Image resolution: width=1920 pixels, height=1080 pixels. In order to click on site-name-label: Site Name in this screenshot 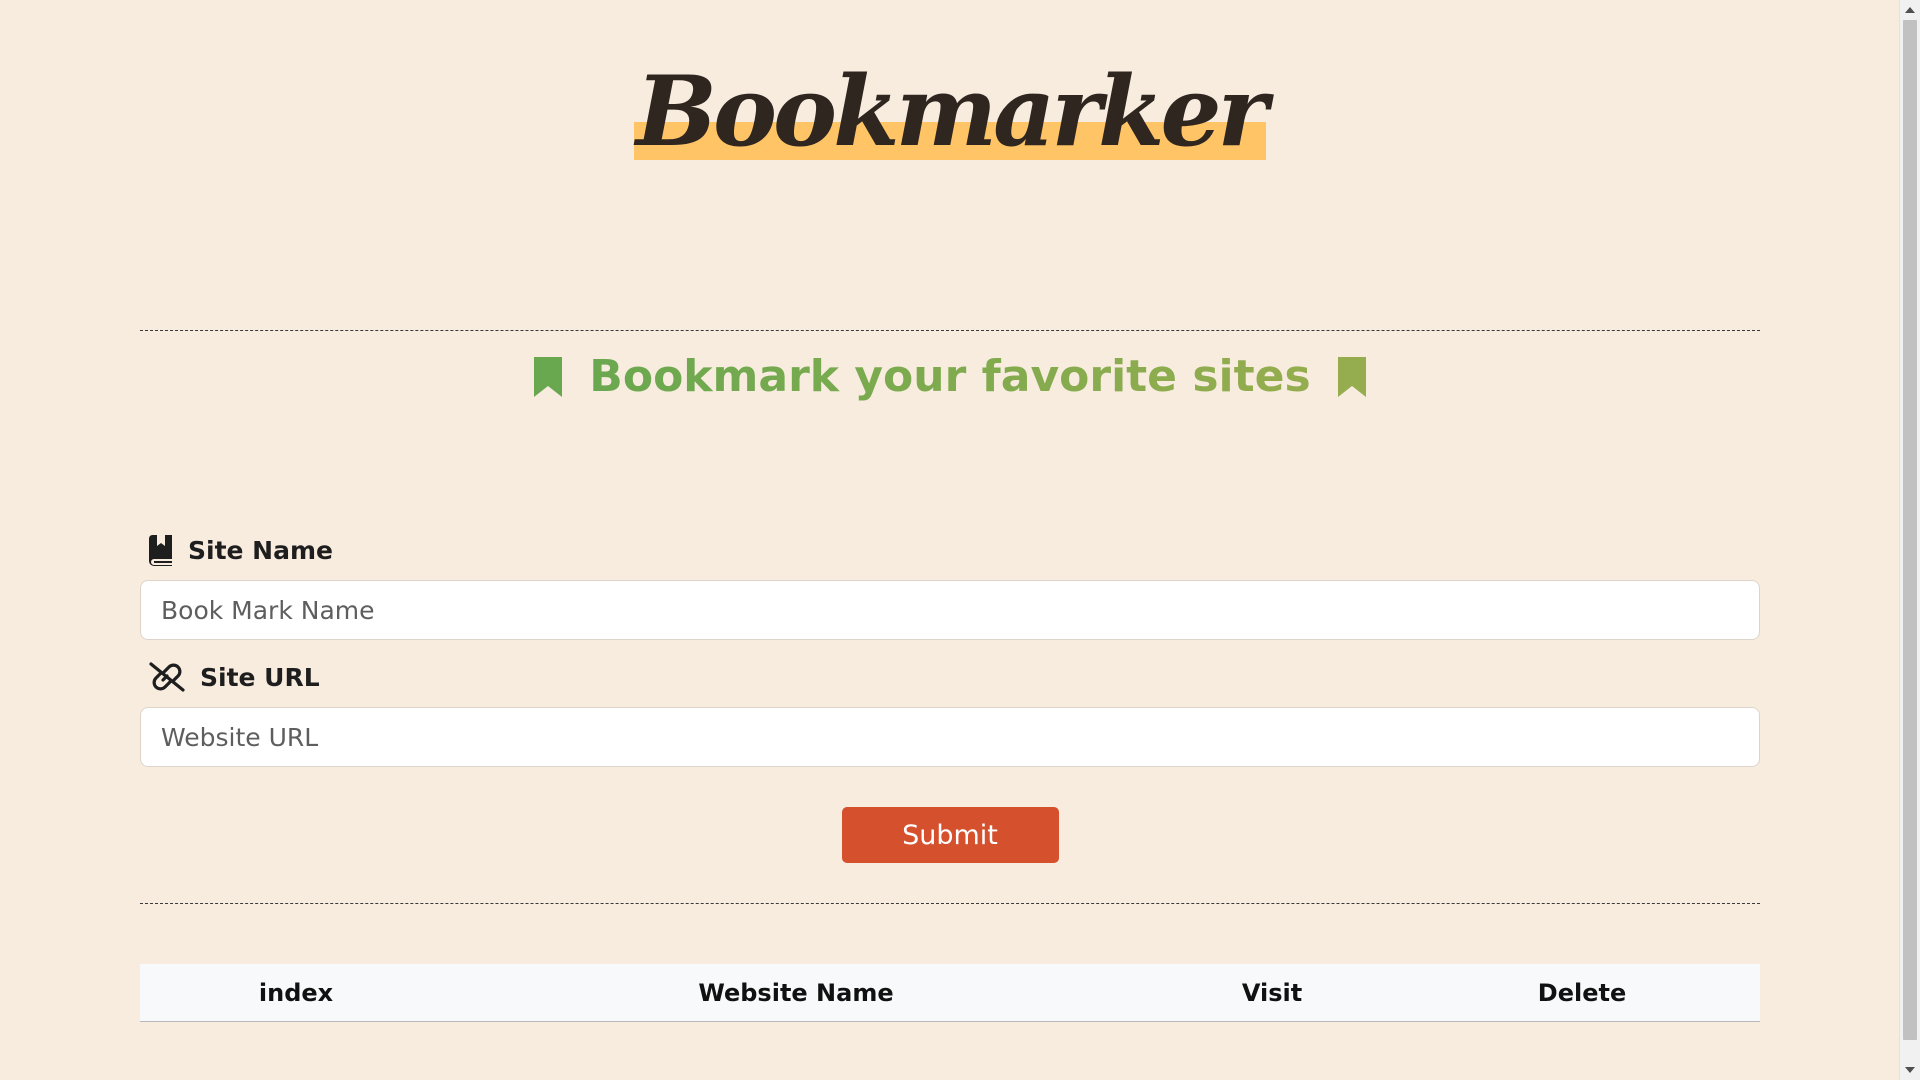, I will do `click(260, 550)`.